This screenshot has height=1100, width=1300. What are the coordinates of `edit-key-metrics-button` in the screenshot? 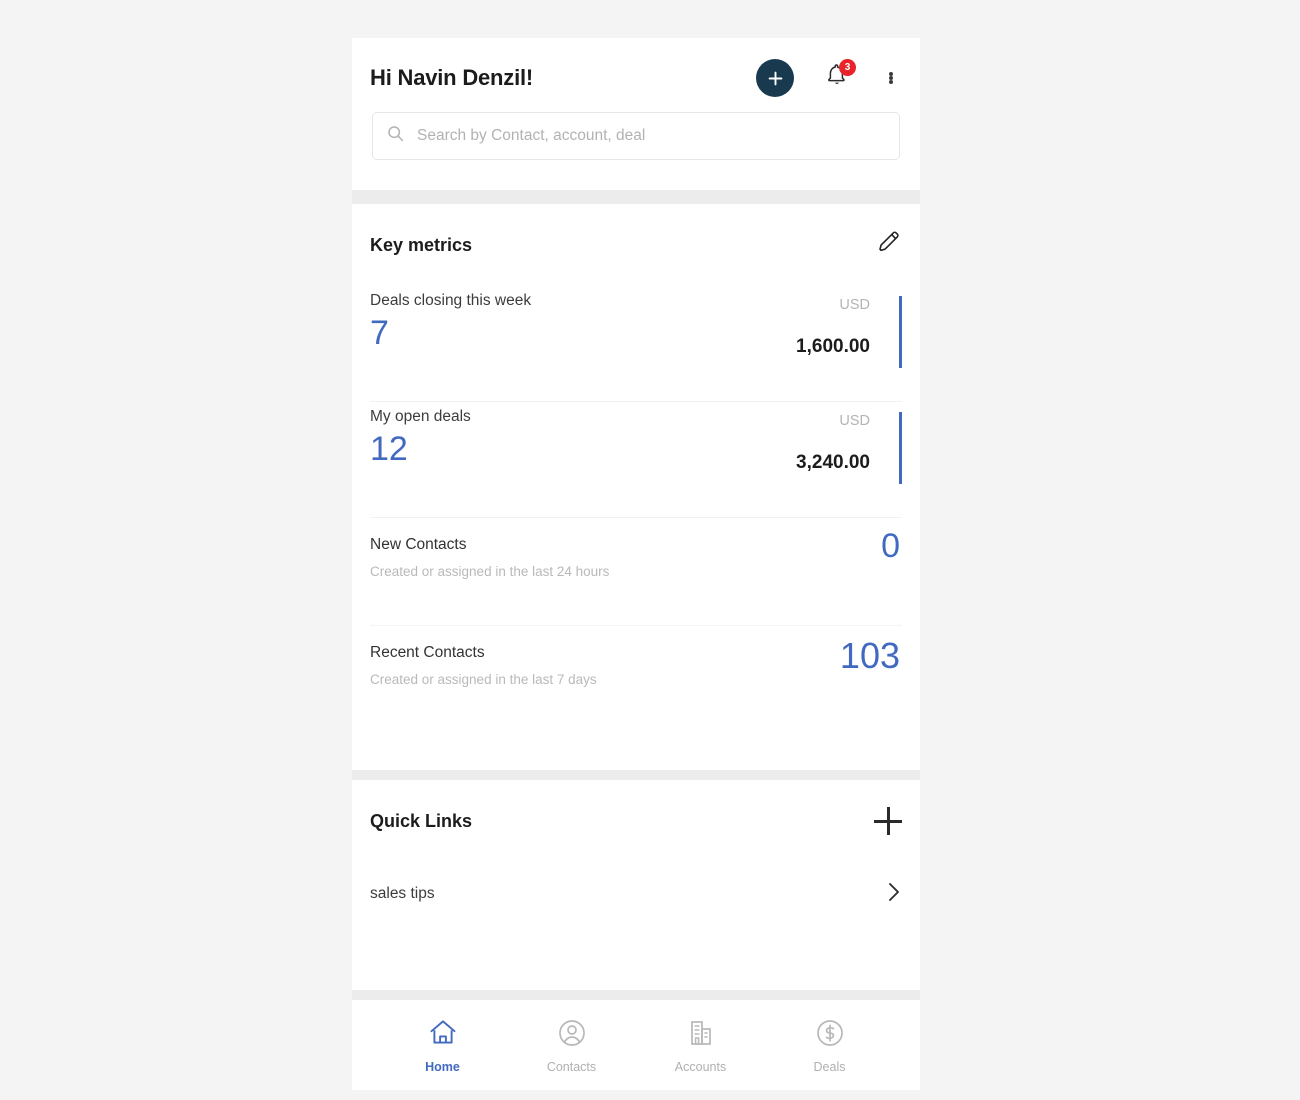 It's located at (888, 245).